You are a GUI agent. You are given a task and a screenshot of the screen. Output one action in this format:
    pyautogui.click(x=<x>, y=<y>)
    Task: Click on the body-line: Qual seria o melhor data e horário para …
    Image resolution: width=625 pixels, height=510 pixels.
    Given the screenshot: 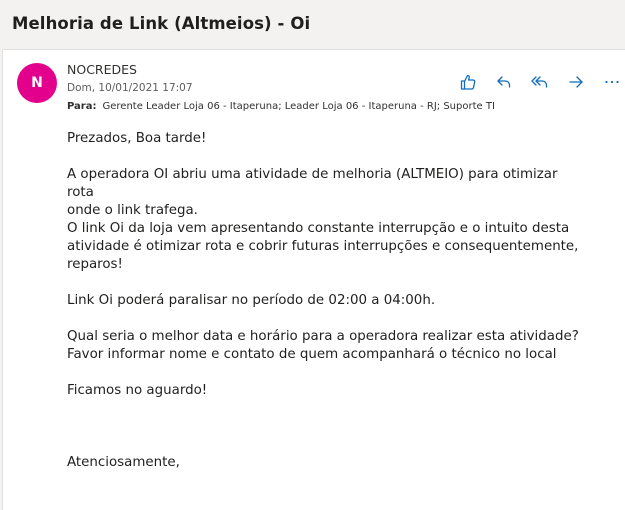 What is the action you would take?
    pyautogui.click(x=323, y=336)
    